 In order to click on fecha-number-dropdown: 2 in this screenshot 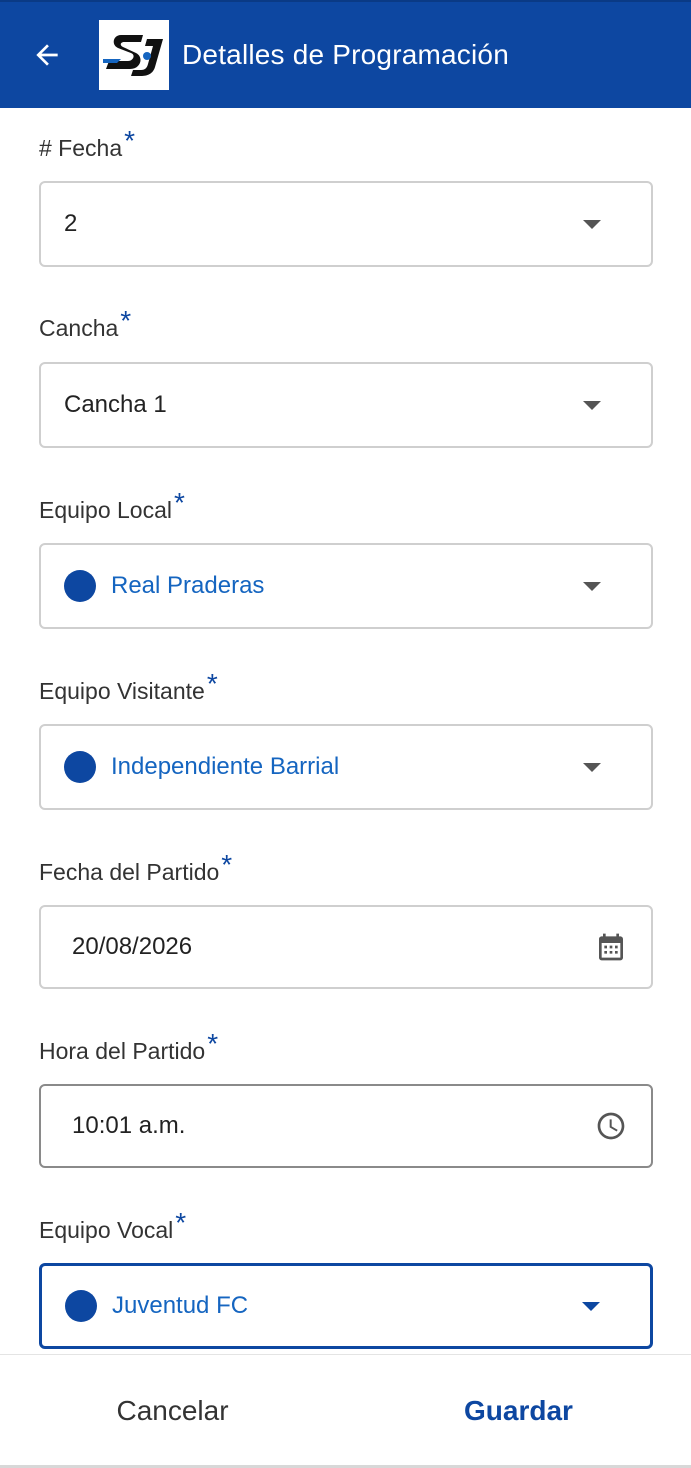, I will do `click(346, 224)`.